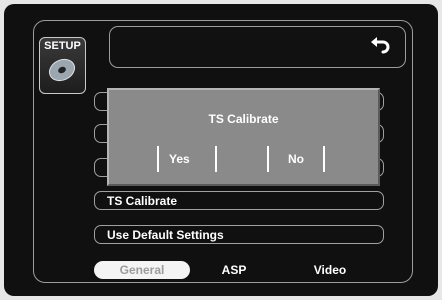  What do you see at coordinates (62, 46) in the screenshot?
I see `setup-label: SETUP` at bounding box center [62, 46].